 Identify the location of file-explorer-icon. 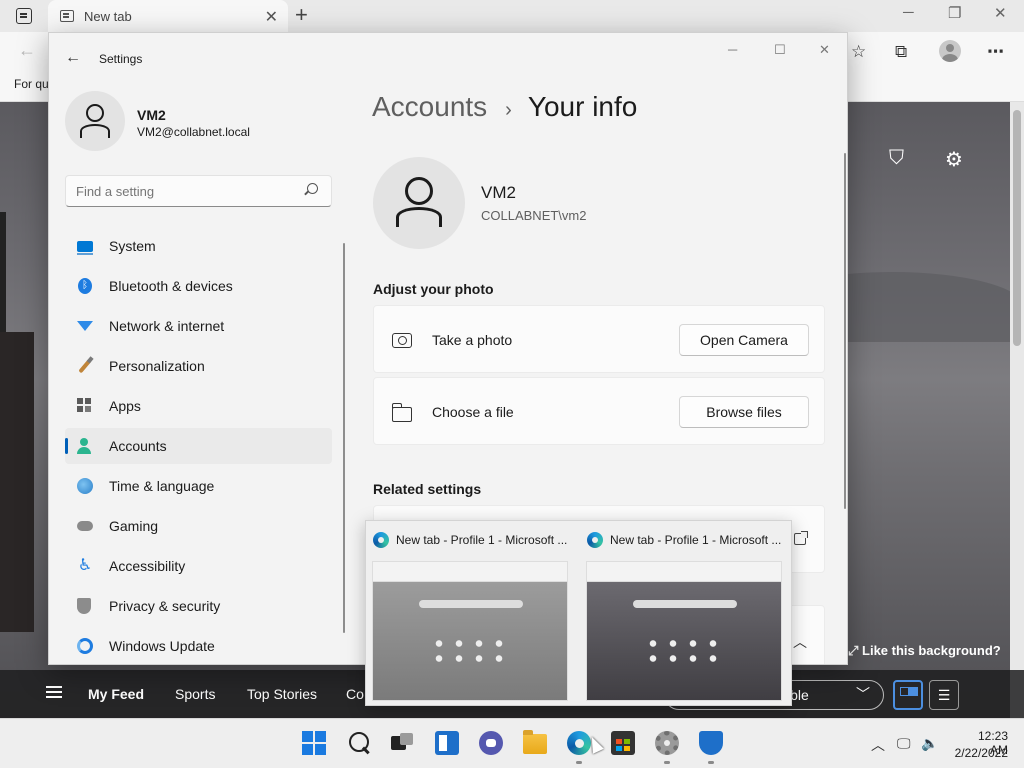
(535, 742).